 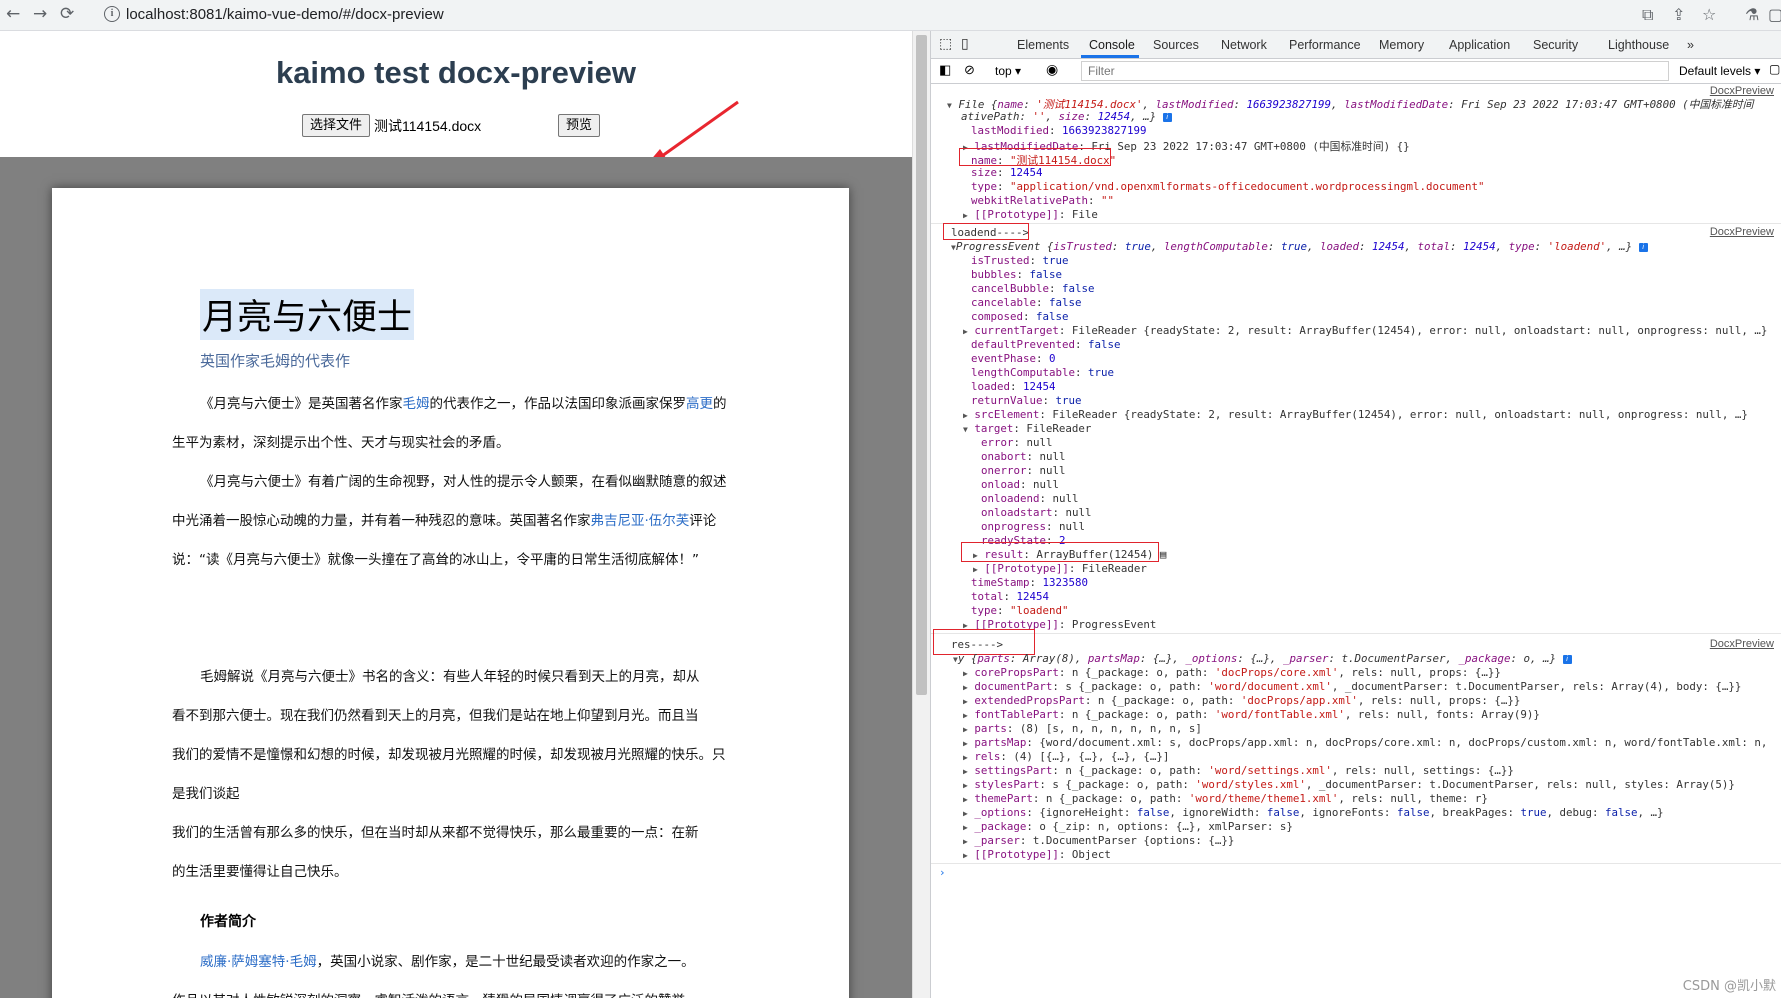 I want to click on tab-lighthouse: Lighthouse, so click(x=1638, y=45).